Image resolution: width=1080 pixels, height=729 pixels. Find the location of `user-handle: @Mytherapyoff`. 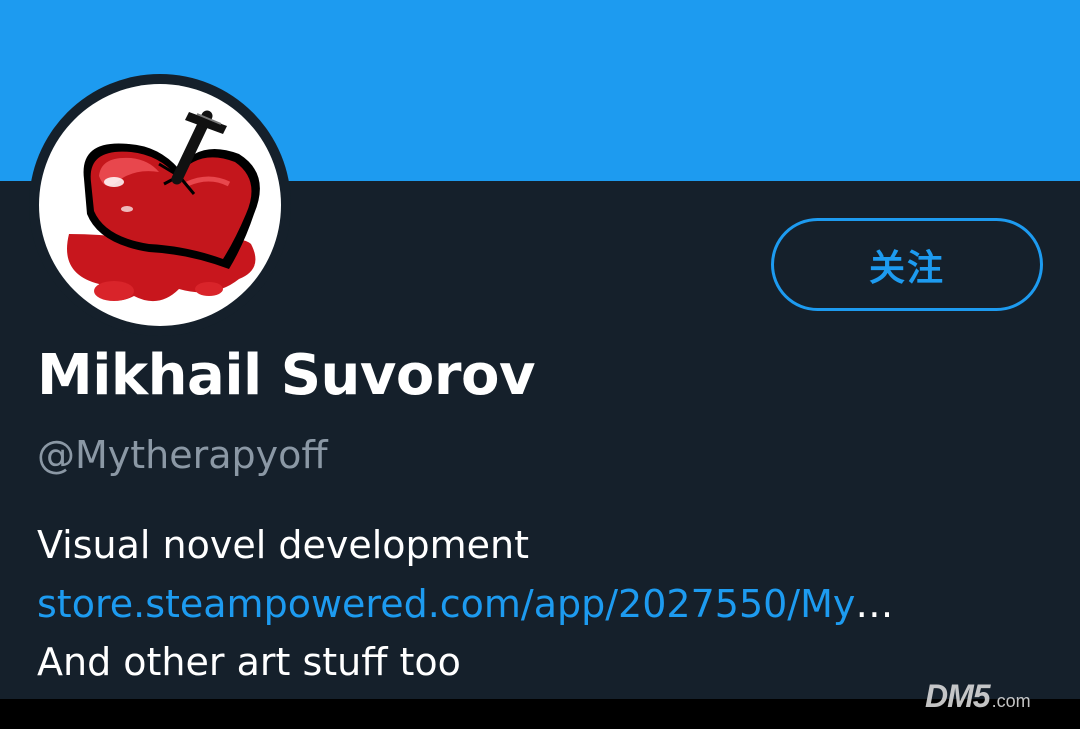

user-handle: @Mytherapyoff is located at coordinates (182, 455).